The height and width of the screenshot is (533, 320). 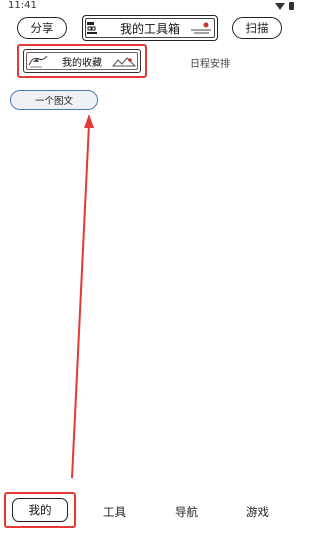 What do you see at coordinates (114, 512) in the screenshot?
I see `nav-item-tools: 工具` at bounding box center [114, 512].